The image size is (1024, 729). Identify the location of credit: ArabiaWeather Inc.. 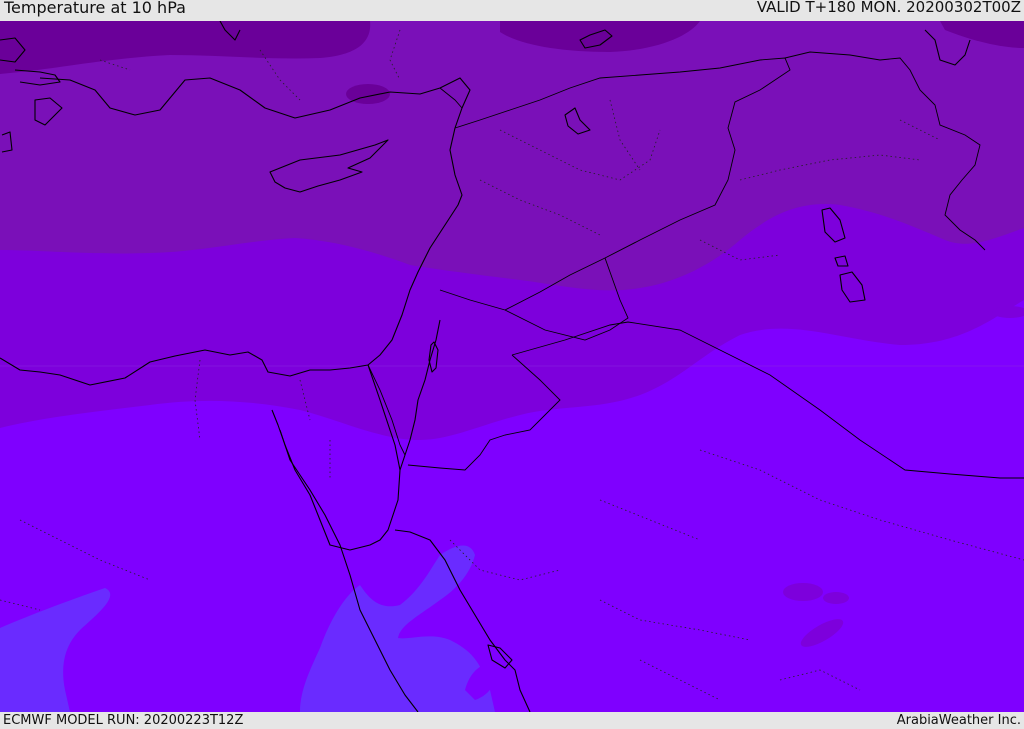
(958, 720).